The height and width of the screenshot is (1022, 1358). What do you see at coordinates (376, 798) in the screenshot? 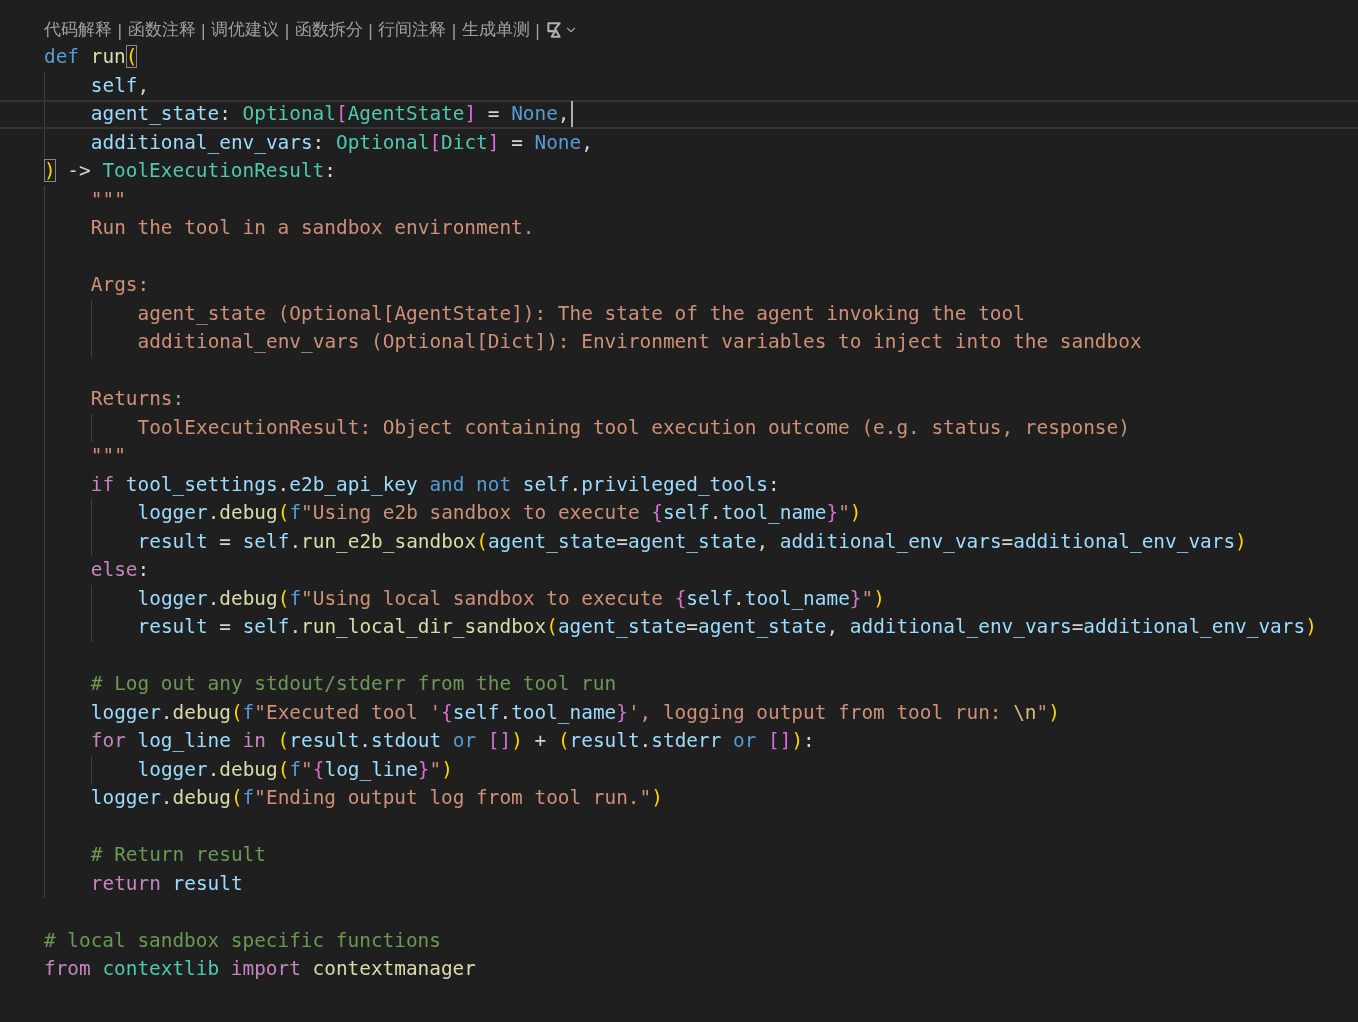
I see `code-line: logger.debug(f"Ending output log from tool run.")` at bounding box center [376, 798].